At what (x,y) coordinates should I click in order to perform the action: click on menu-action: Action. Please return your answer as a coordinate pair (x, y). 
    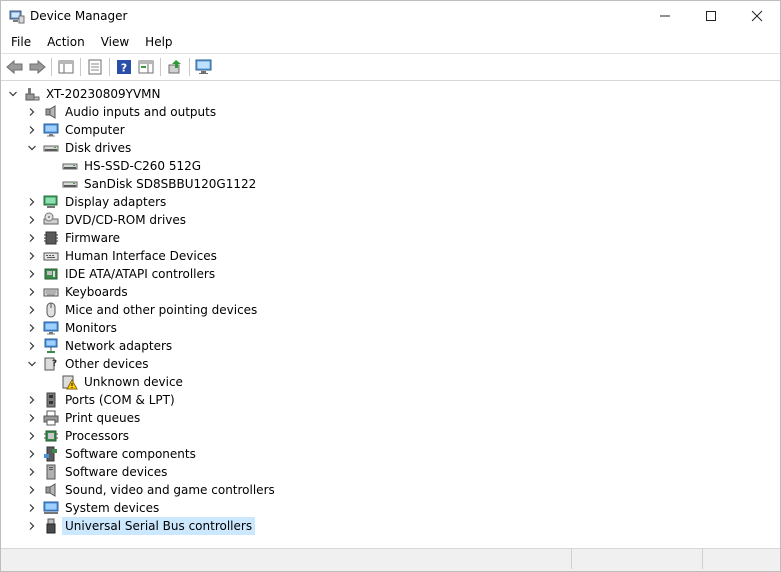
    Looking at the image, I should click on (66, 42).